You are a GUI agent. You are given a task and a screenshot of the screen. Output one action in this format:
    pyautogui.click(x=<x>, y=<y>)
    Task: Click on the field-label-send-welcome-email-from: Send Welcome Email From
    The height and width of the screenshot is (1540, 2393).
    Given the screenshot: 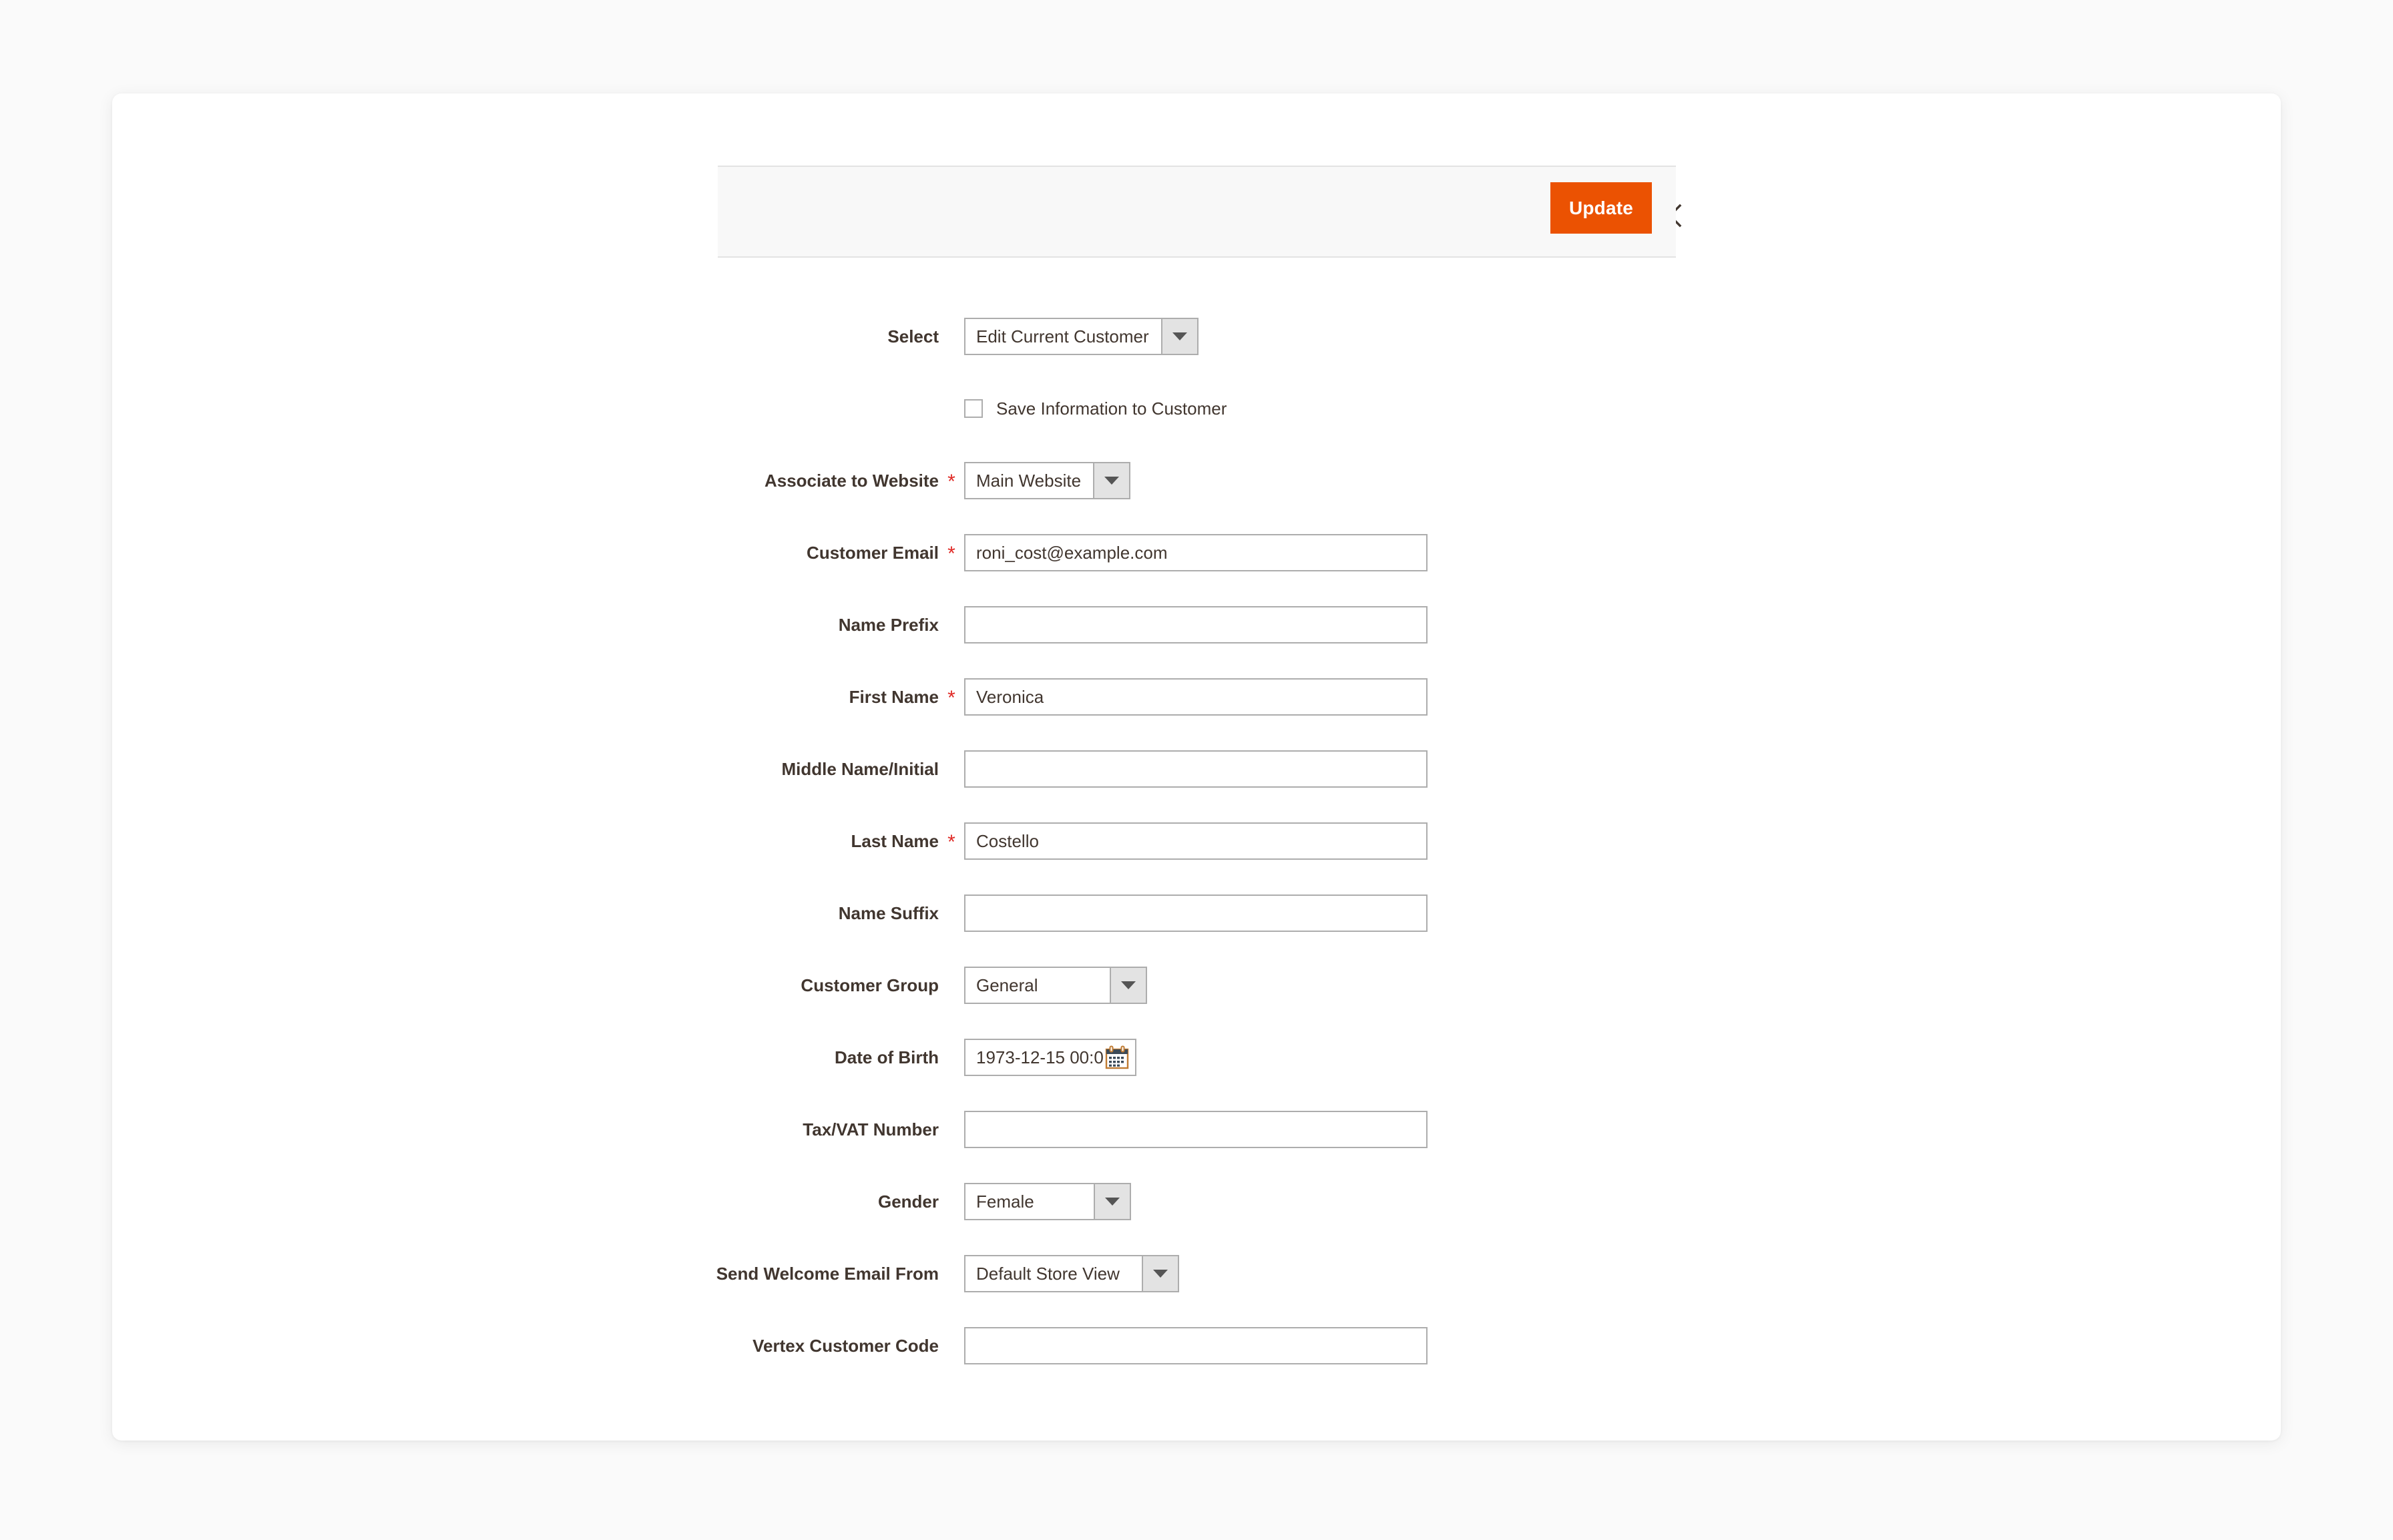 What is the action you would take?
    pyautogui.click(x=827, y=1273)
    